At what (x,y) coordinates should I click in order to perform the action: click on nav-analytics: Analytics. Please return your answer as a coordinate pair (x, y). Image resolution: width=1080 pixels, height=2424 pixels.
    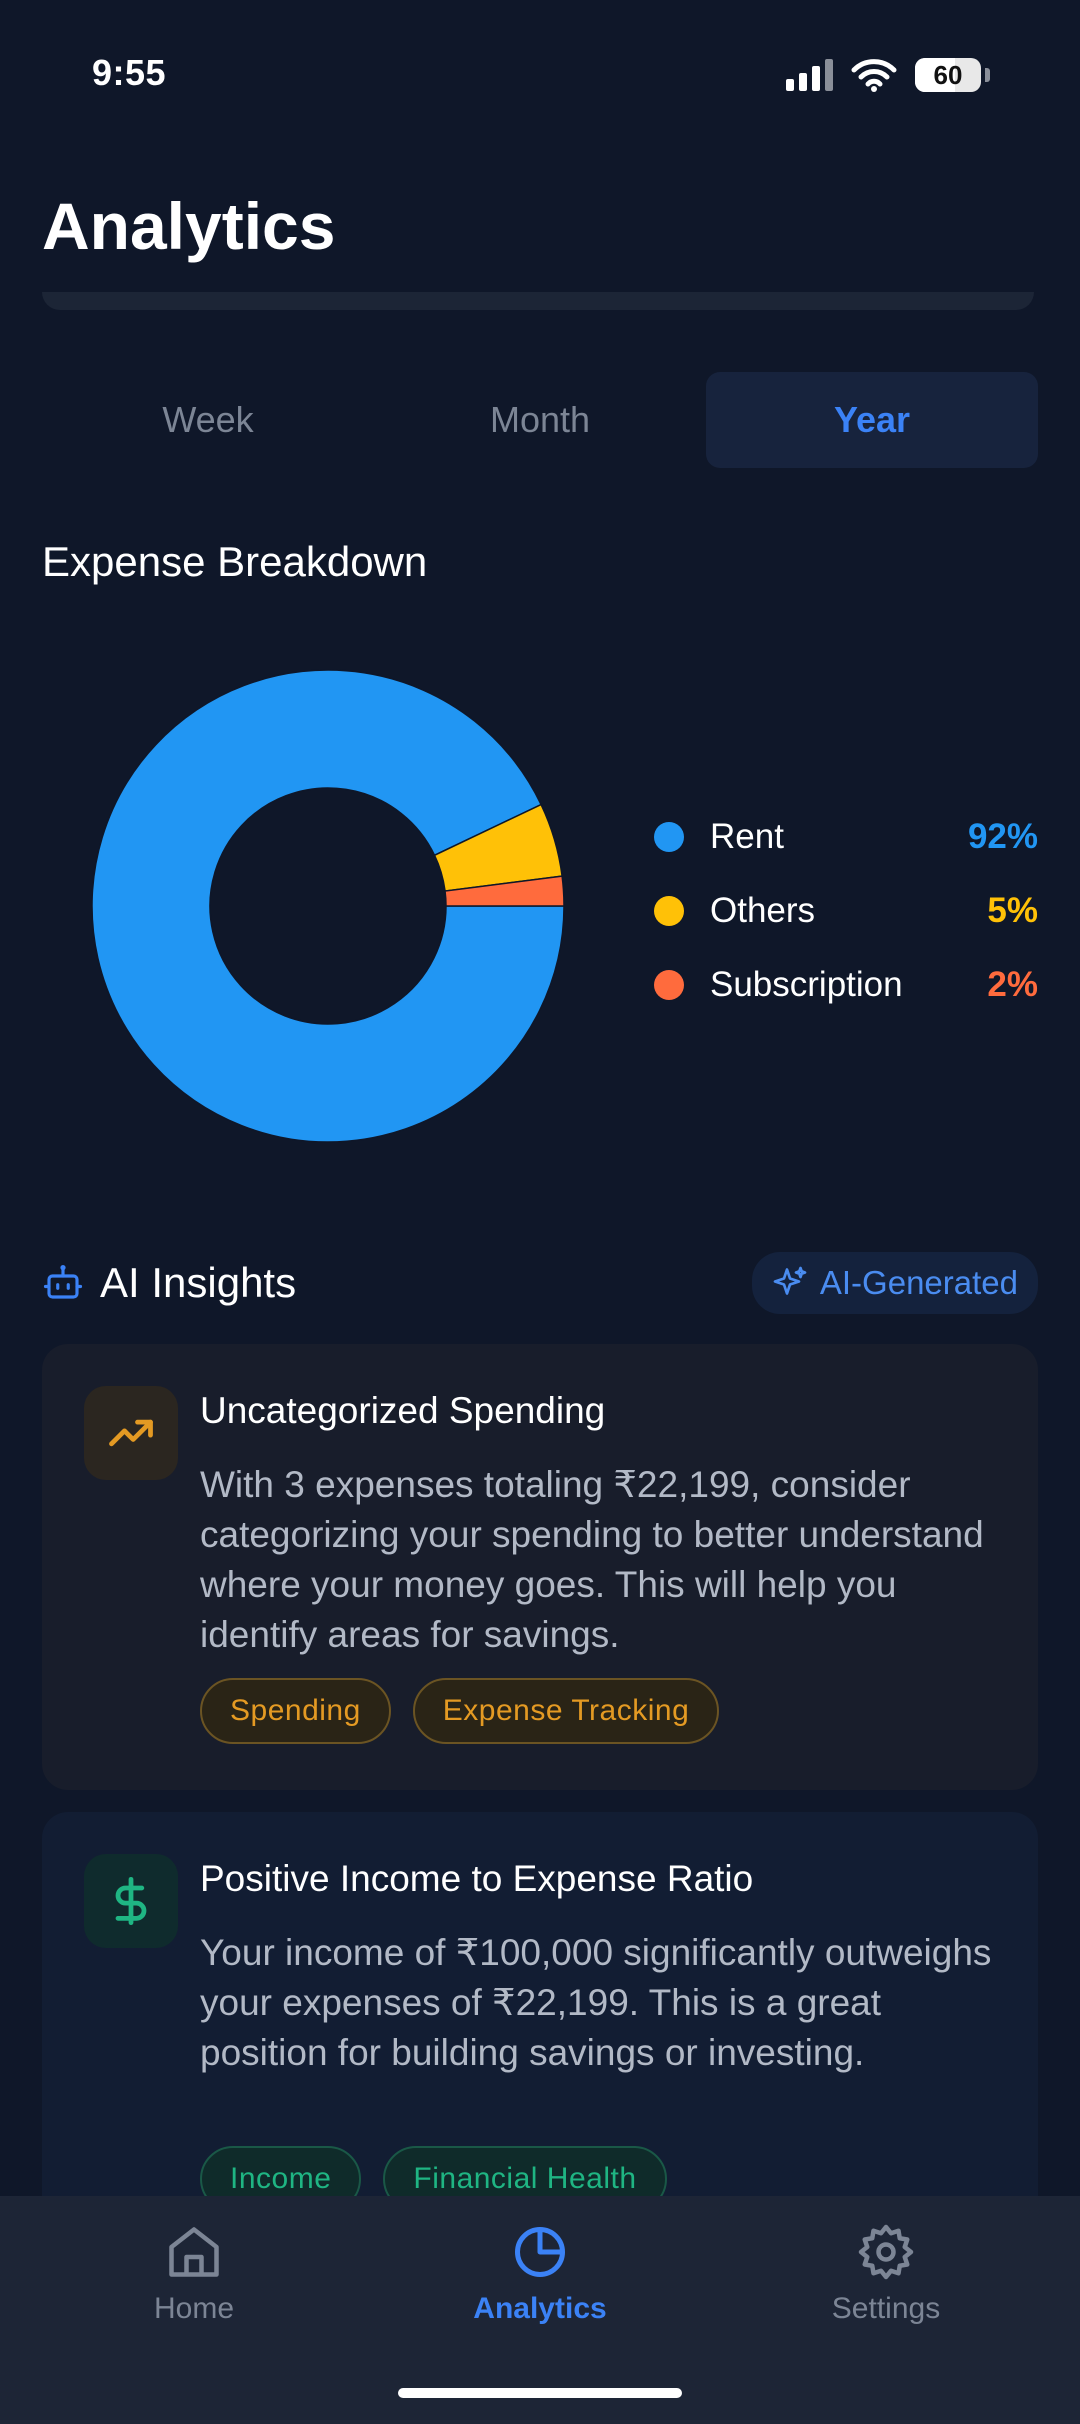
    Looking at the image, I should click on (540, 2274).